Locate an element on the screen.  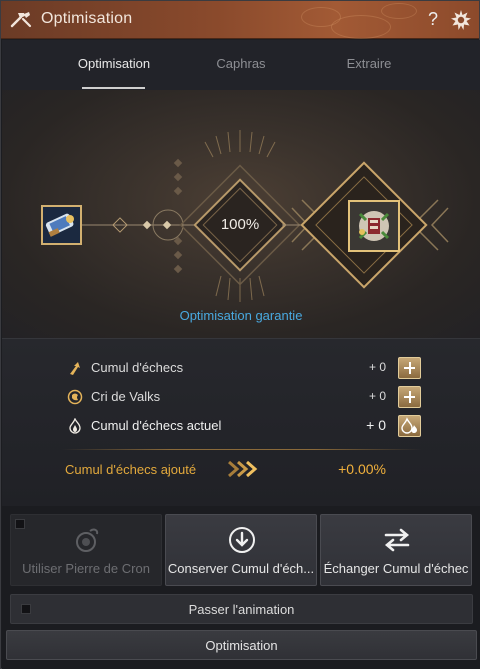
source-item-slot is located at coordinates (61, 225).